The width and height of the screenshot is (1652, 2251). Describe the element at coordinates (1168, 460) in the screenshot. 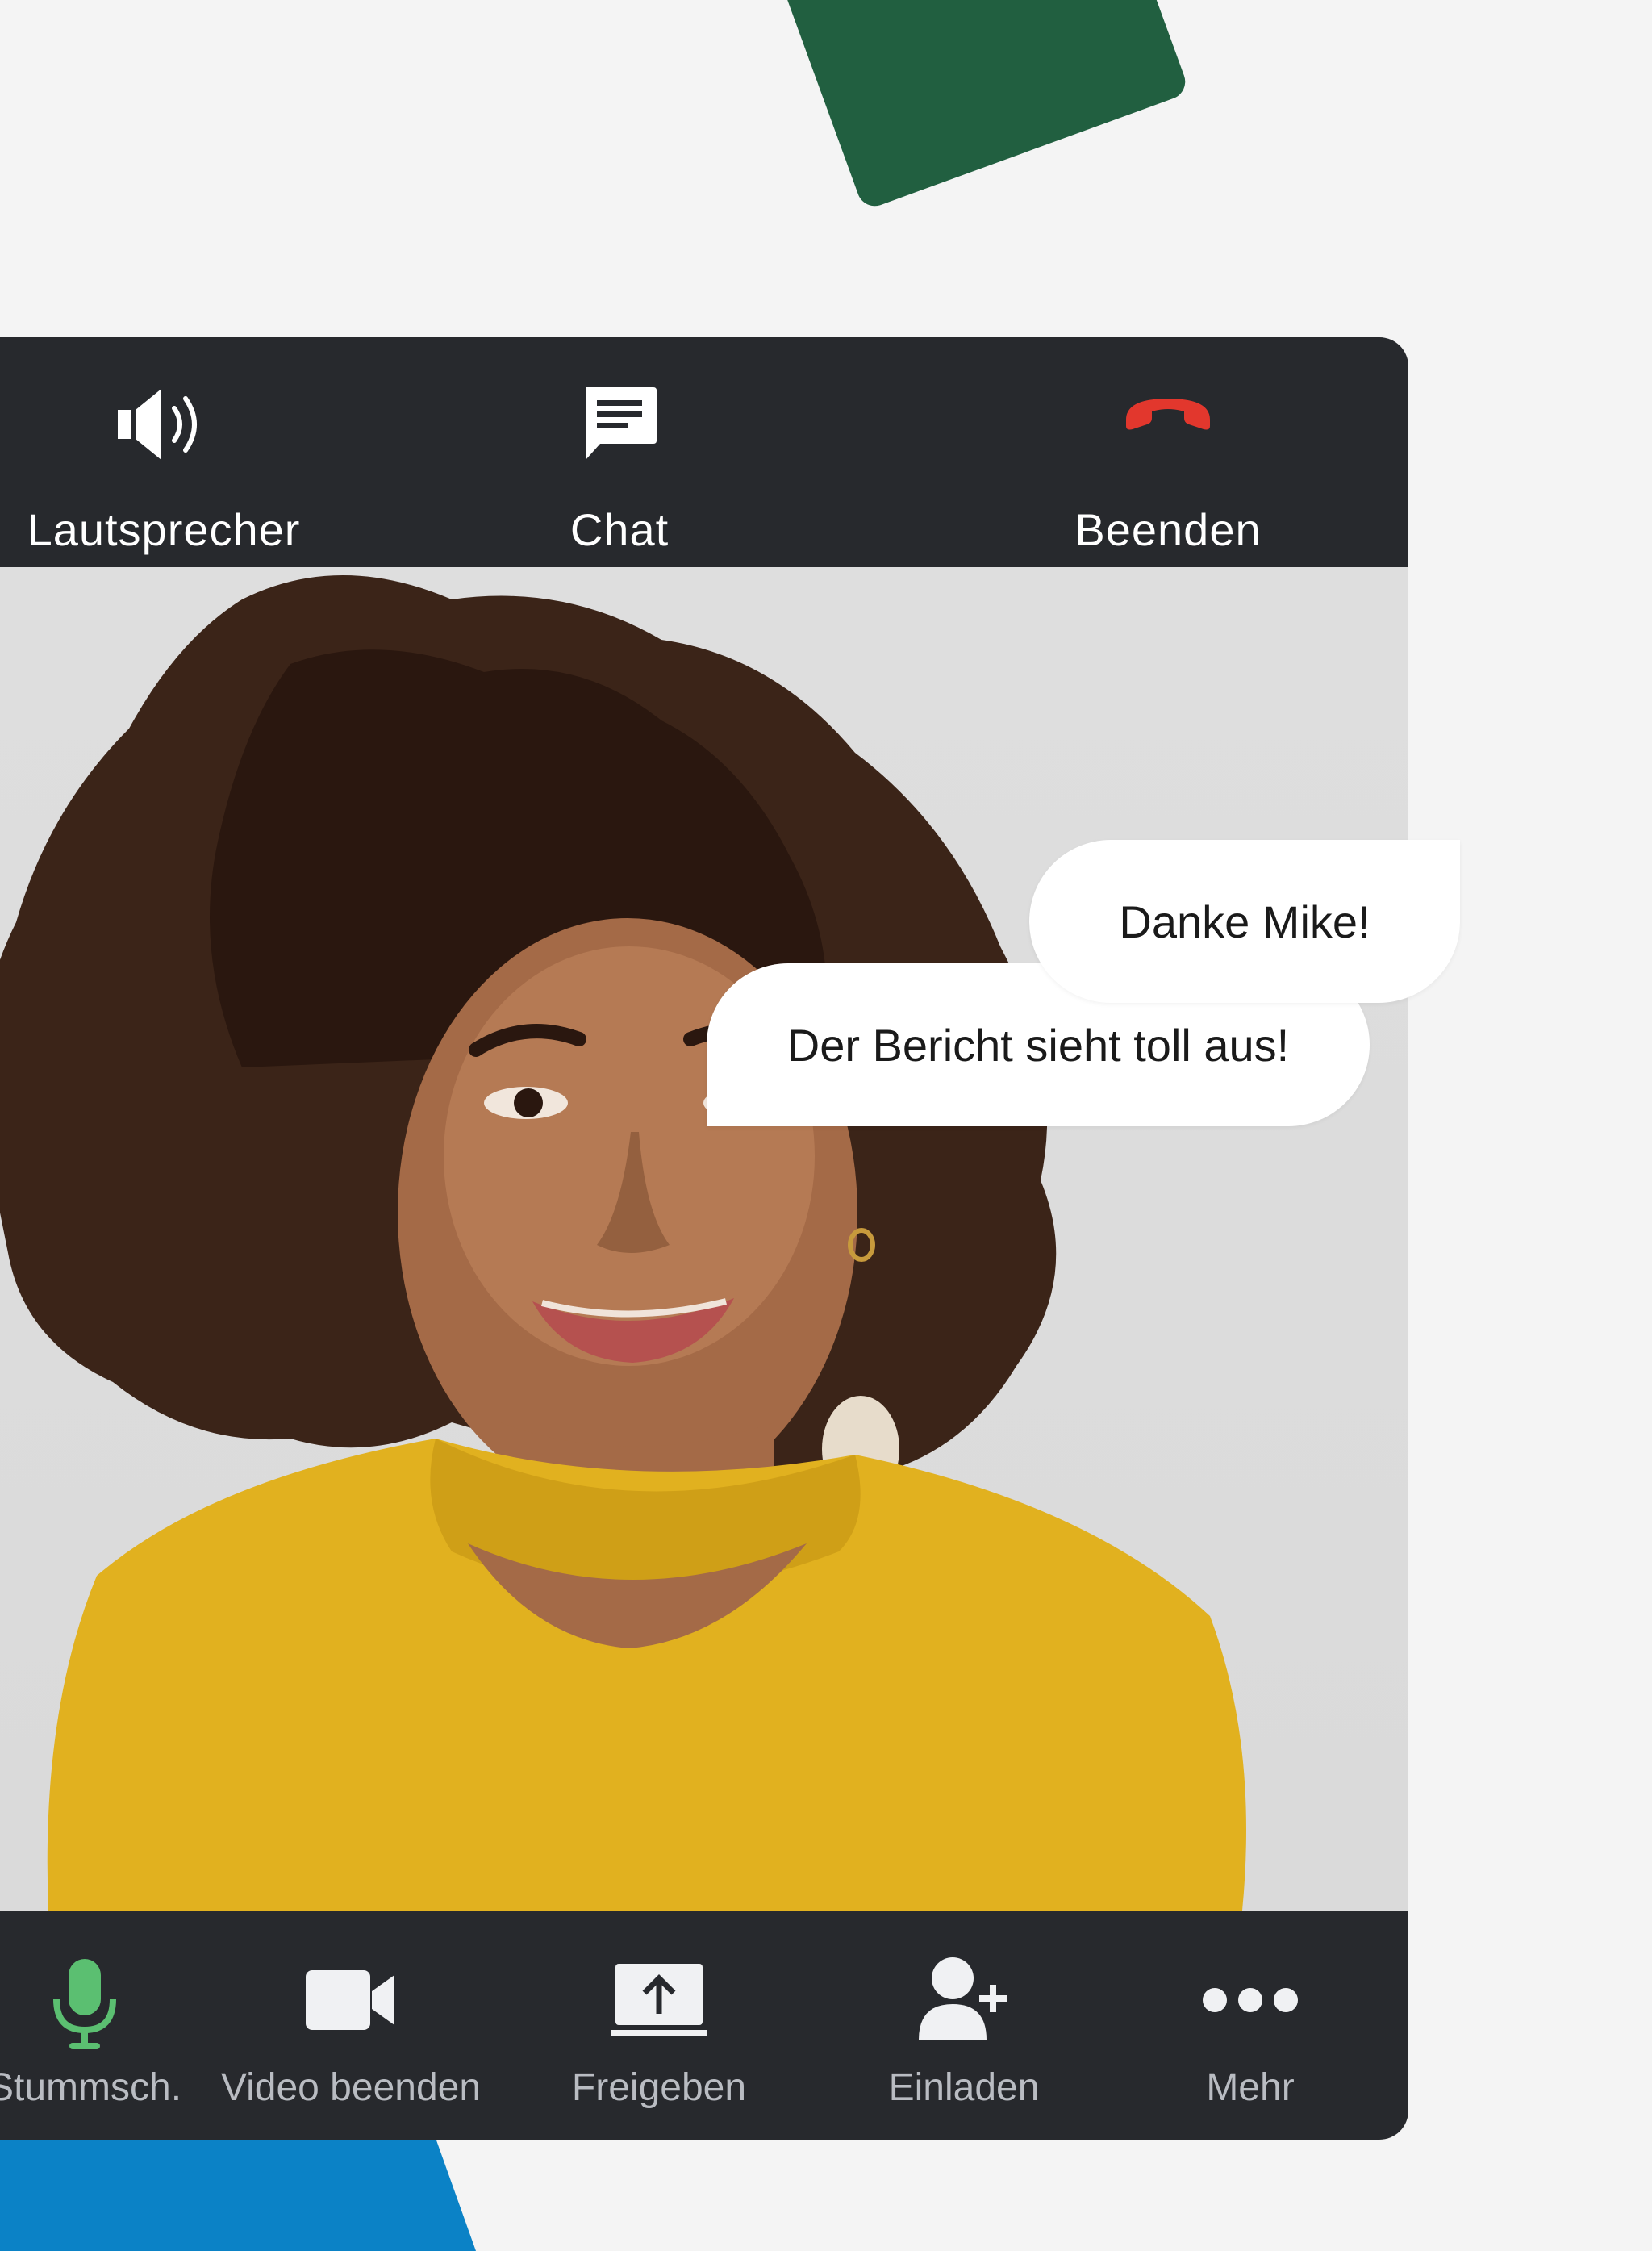

I see `end-call-button: Beenden` at that location.